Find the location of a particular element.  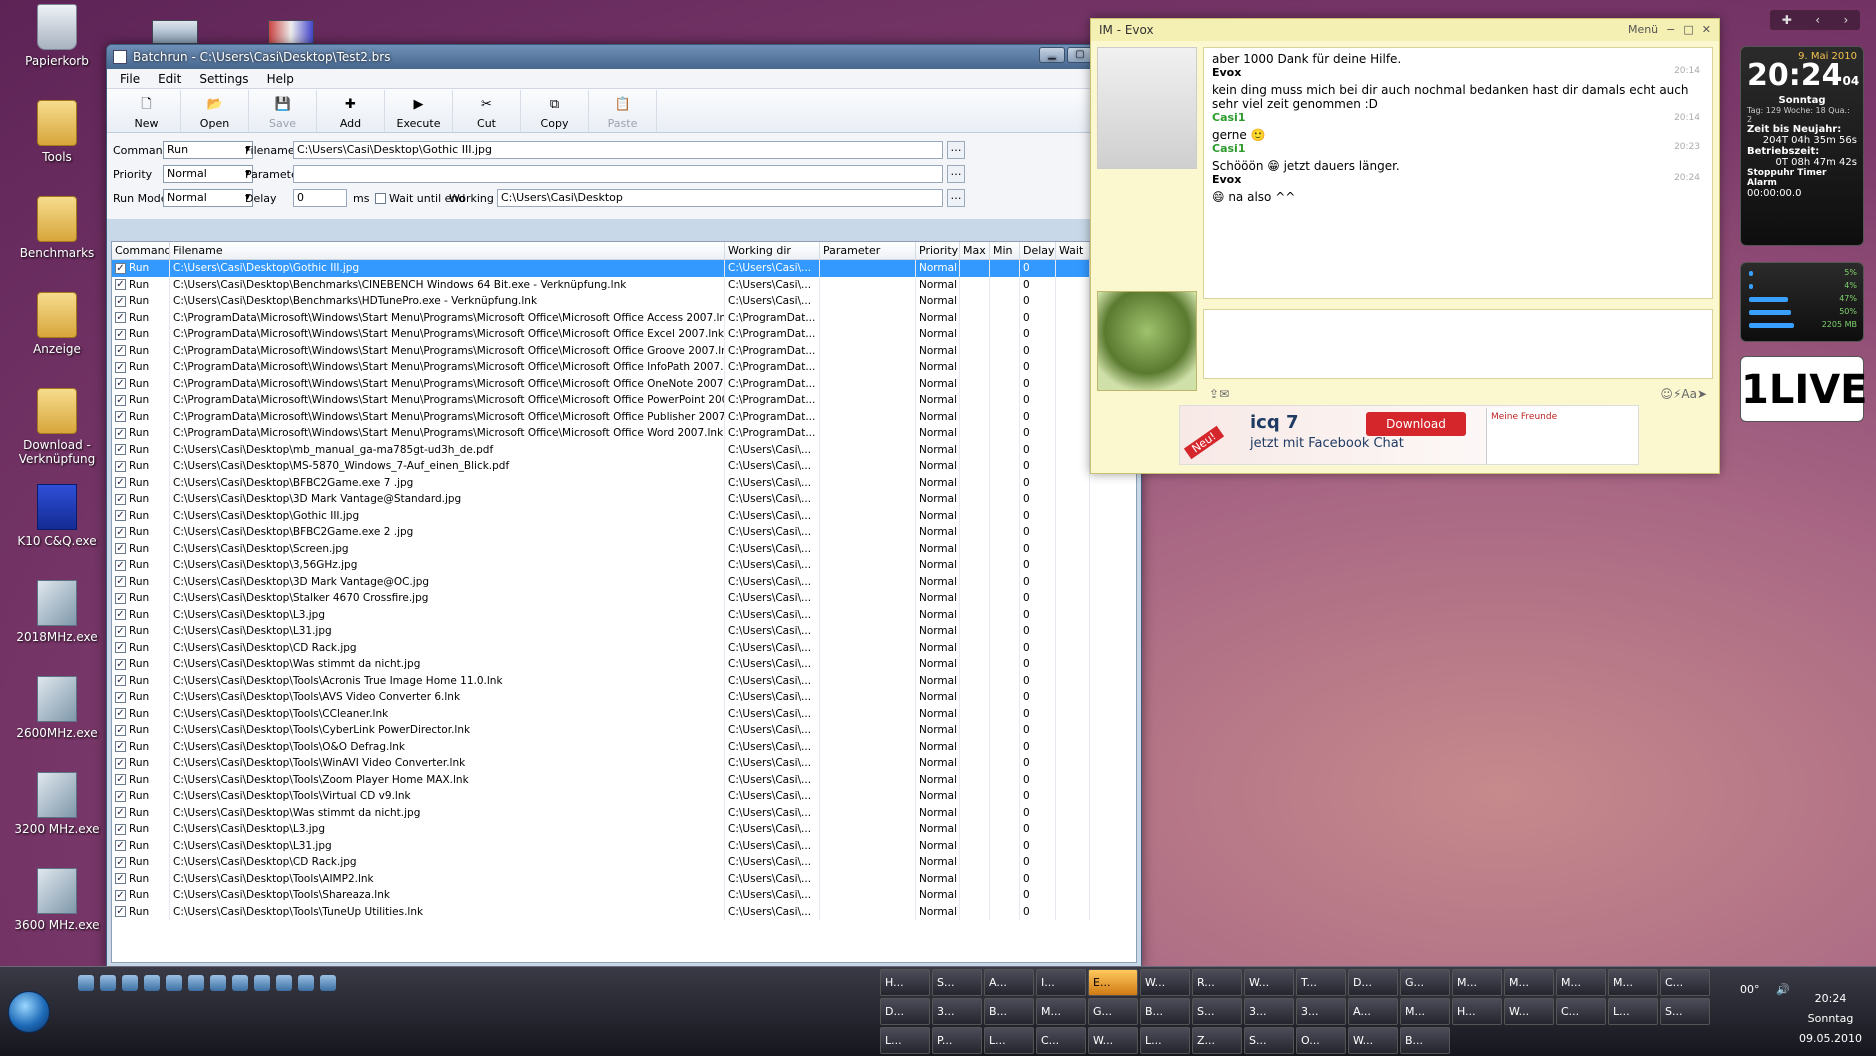

desktop-icon: K10 C&Q.exe is located at coordinates (57, 516).